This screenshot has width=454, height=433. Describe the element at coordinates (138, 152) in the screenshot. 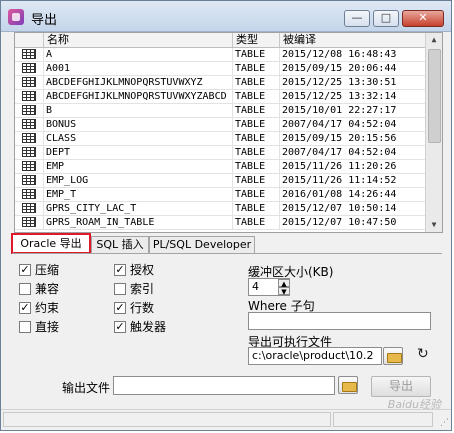

I see `row-name-cell: DEPT` at that location.